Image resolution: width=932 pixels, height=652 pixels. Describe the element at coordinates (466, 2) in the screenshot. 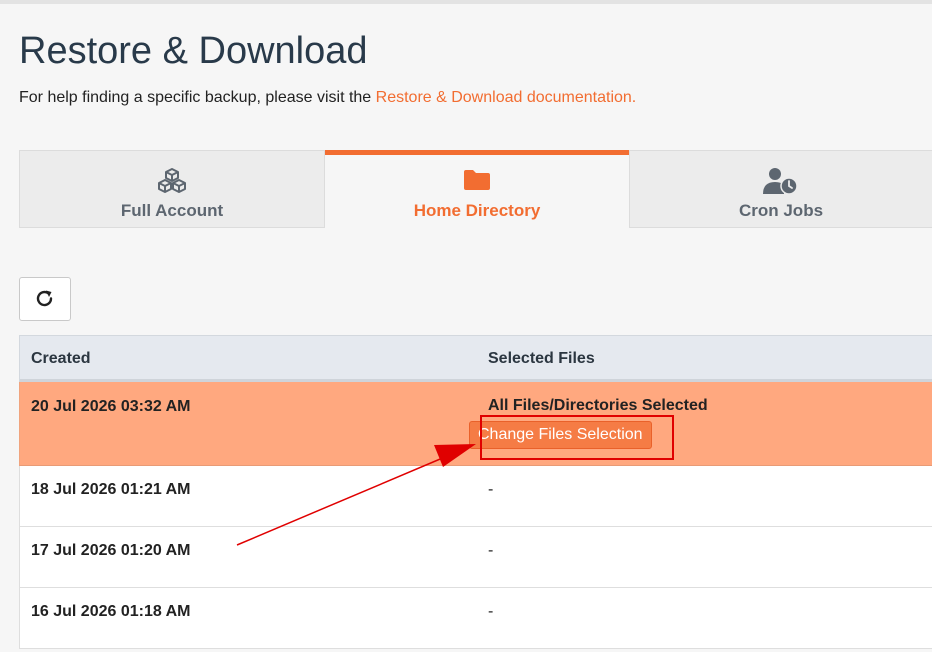

I see `top-border` at that location.